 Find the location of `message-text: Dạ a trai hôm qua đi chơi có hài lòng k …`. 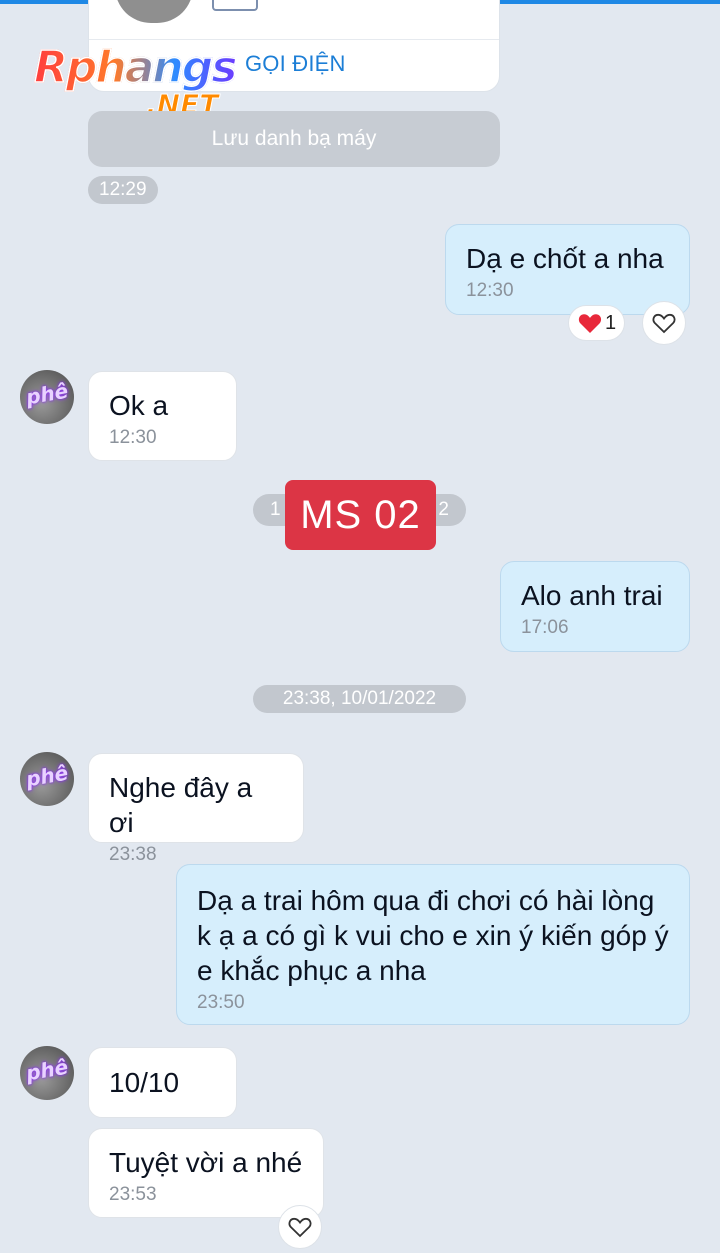

message-text: Dạ a trai hôm qua đi chơi có hài lòng k … is located at coordinates (433, 935).